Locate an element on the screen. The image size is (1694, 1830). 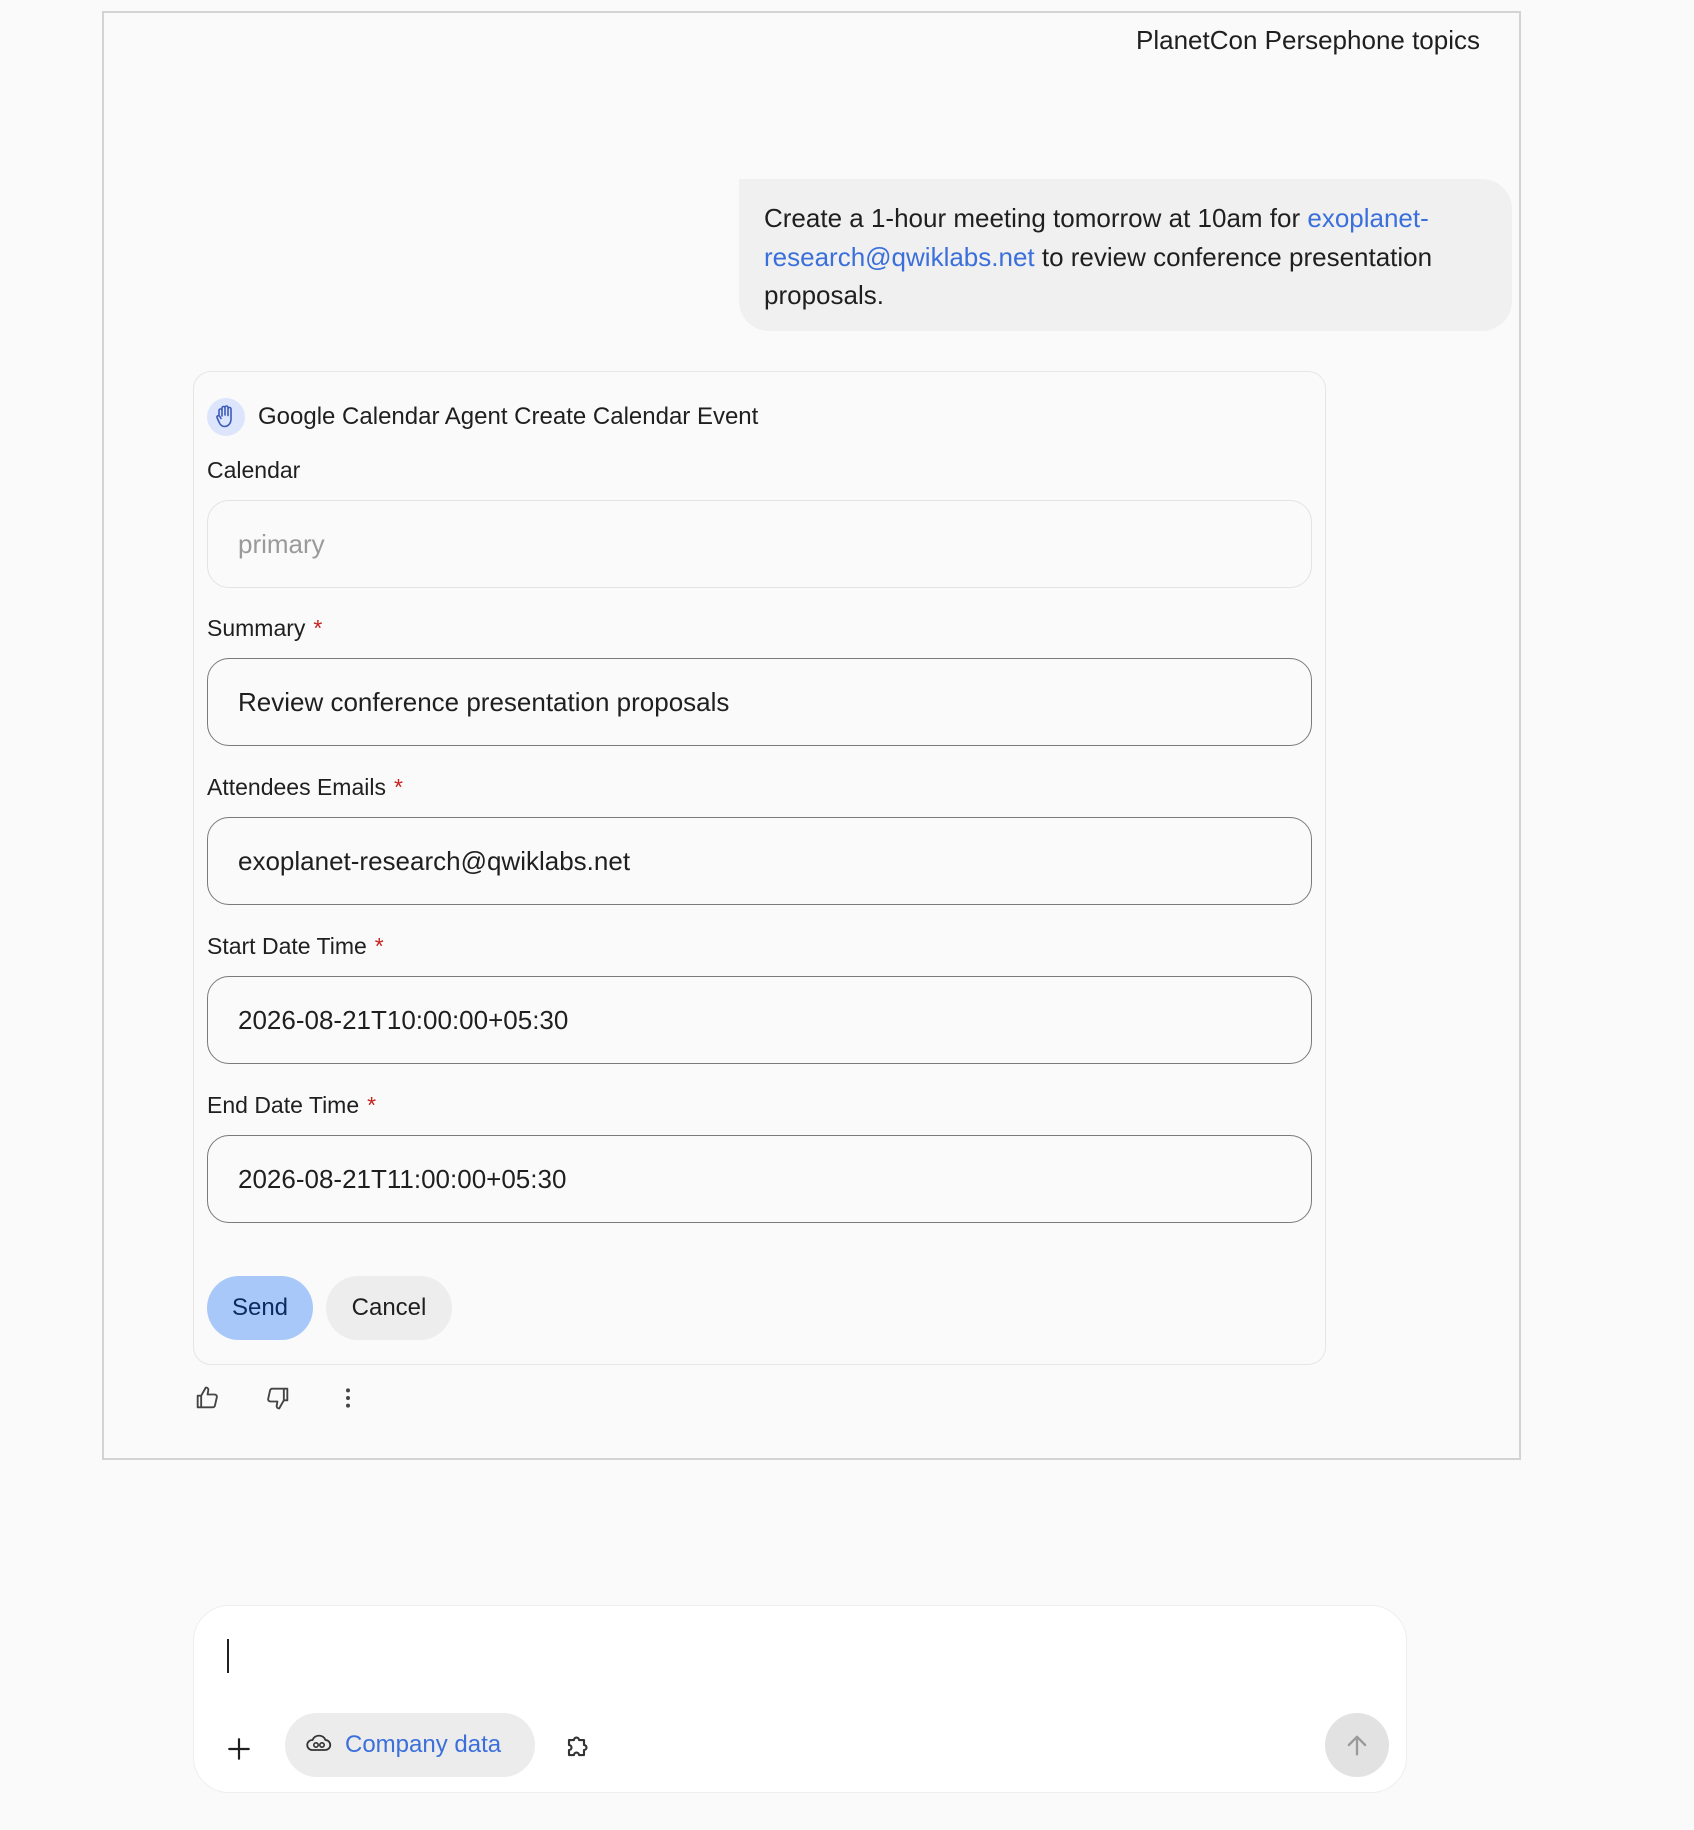
end-value: 2026-08-21T11:00:00+05:30 is located at coordinates (402, 1178).